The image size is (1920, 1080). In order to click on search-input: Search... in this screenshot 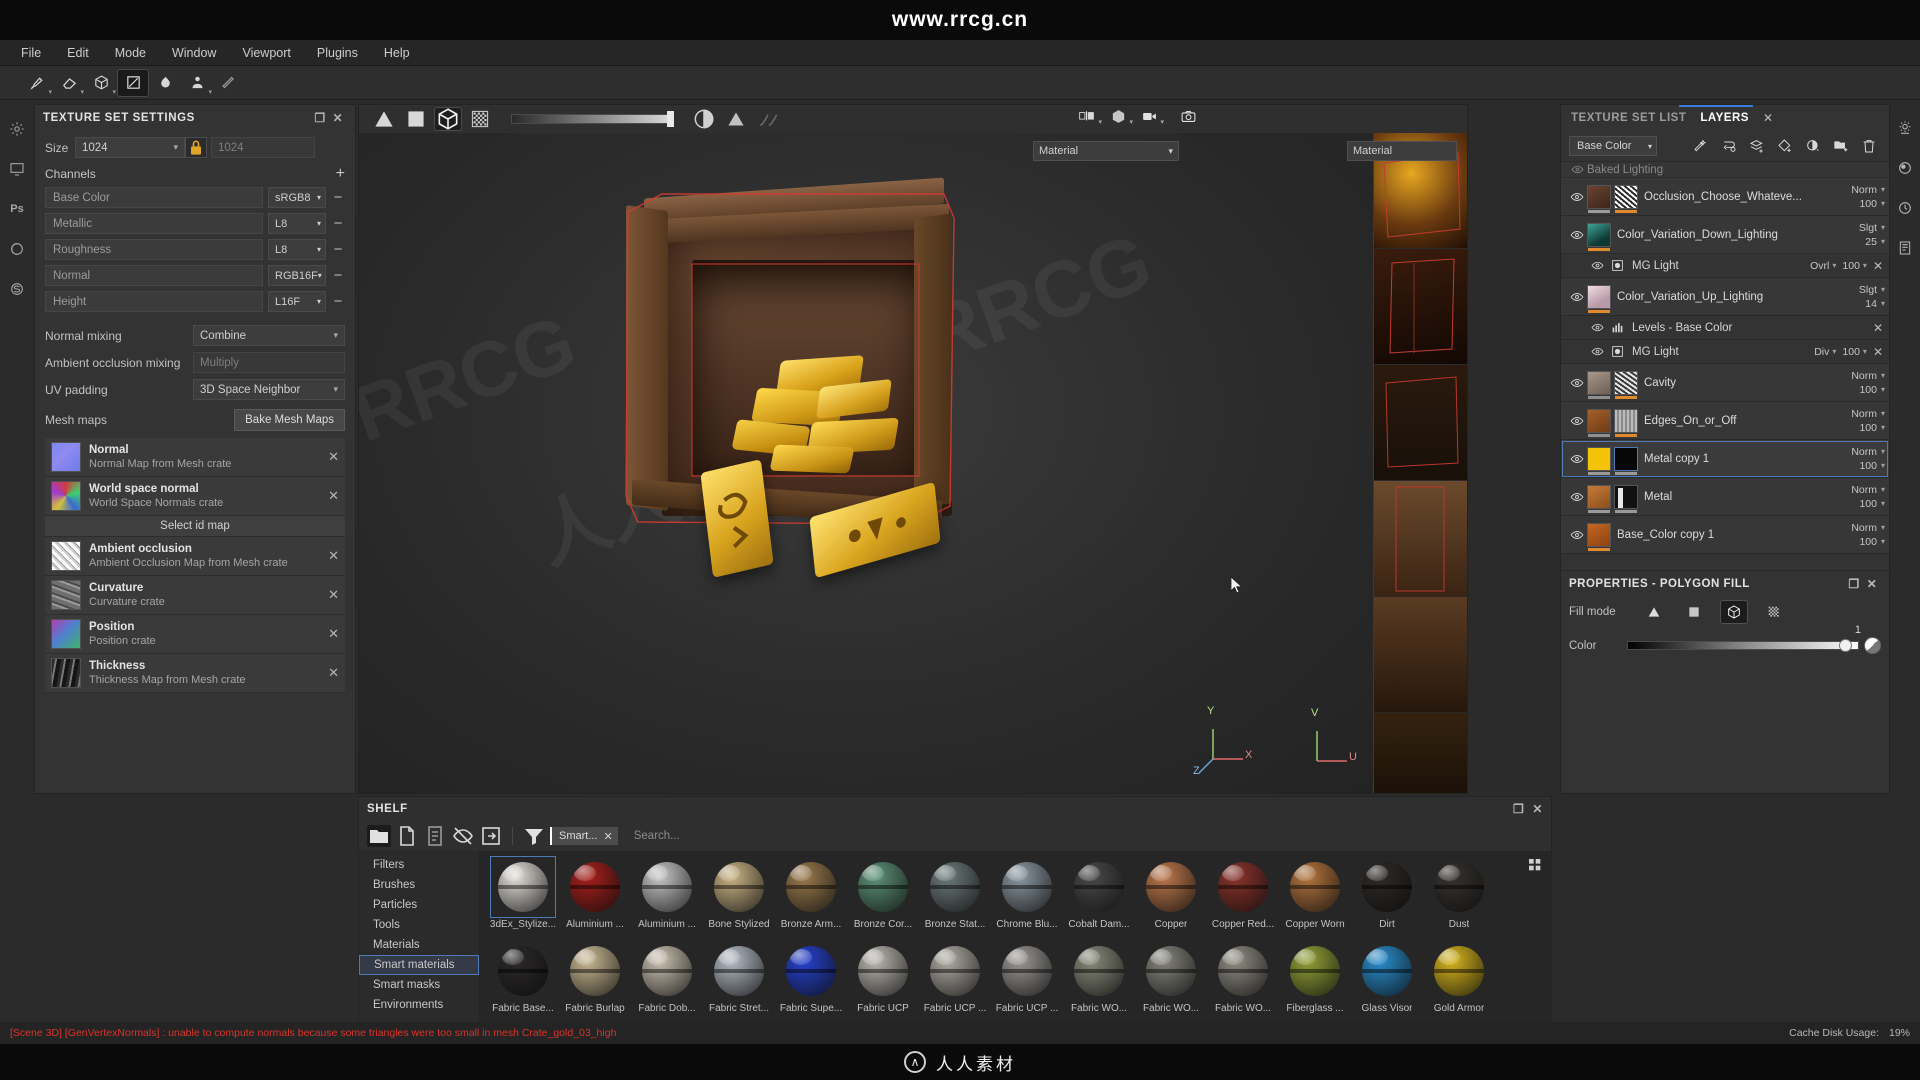, I will do `click(1082, 836)`.